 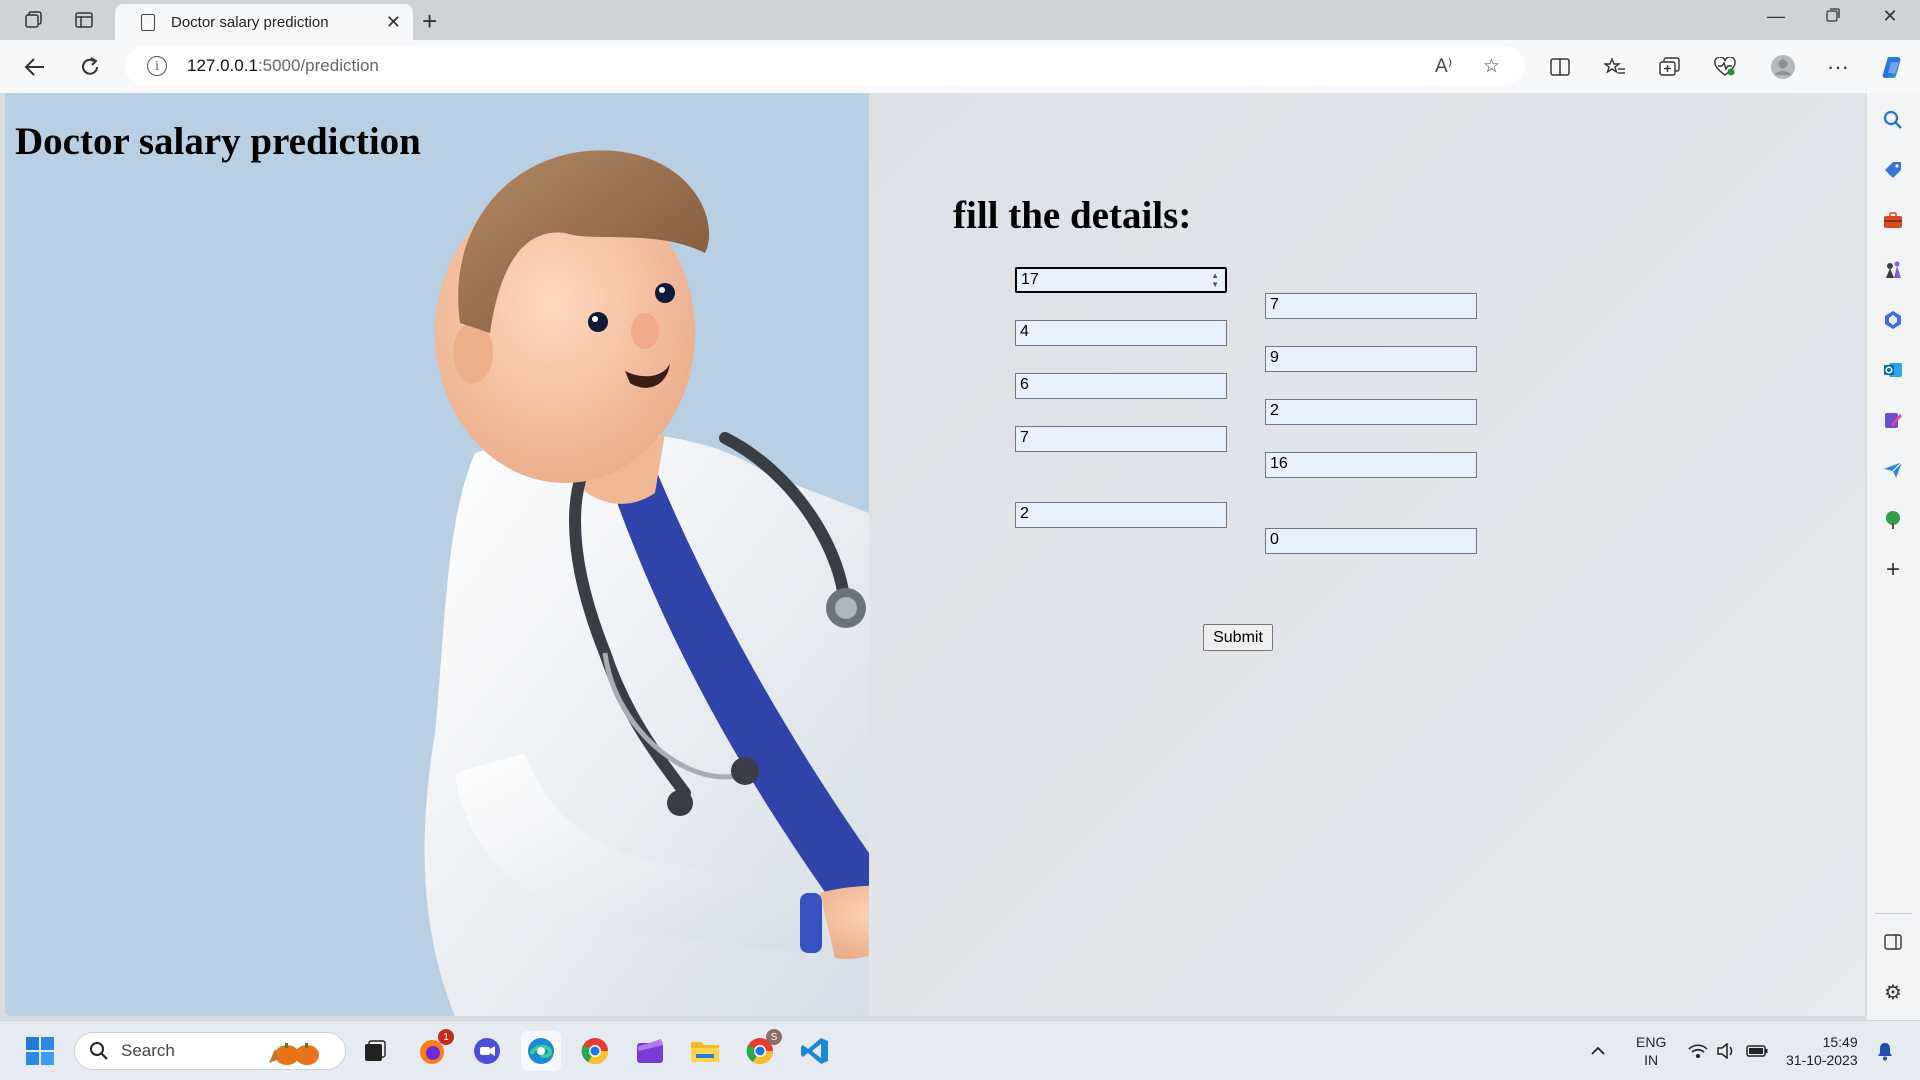 What do you see at coordinates (1840, 1042) in the screenshot?
I see `clock-time: 15:49` at bounding box center [1840, 1042].